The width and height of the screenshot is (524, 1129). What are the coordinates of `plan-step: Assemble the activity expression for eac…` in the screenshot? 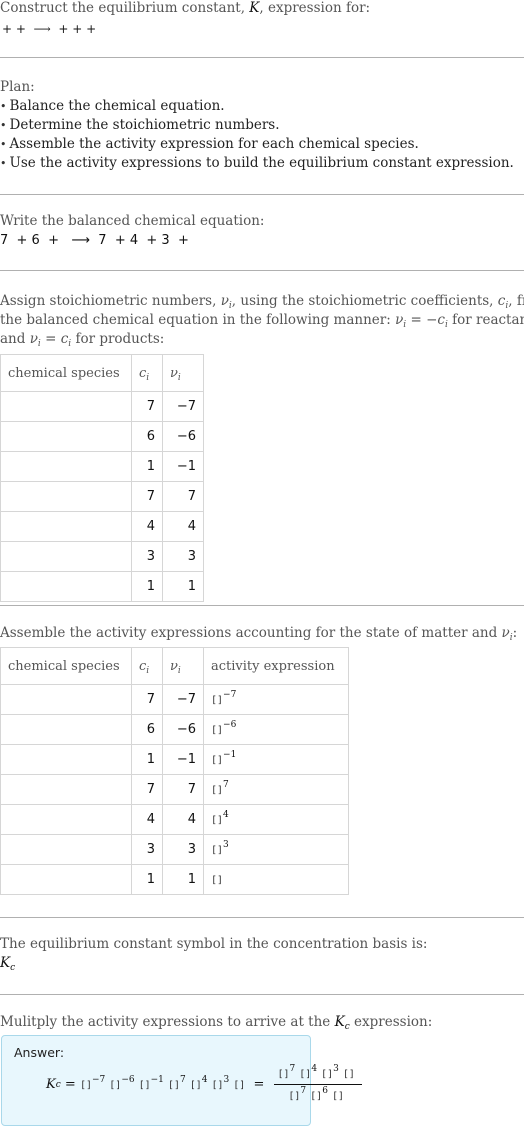 It's located at (262, 144).